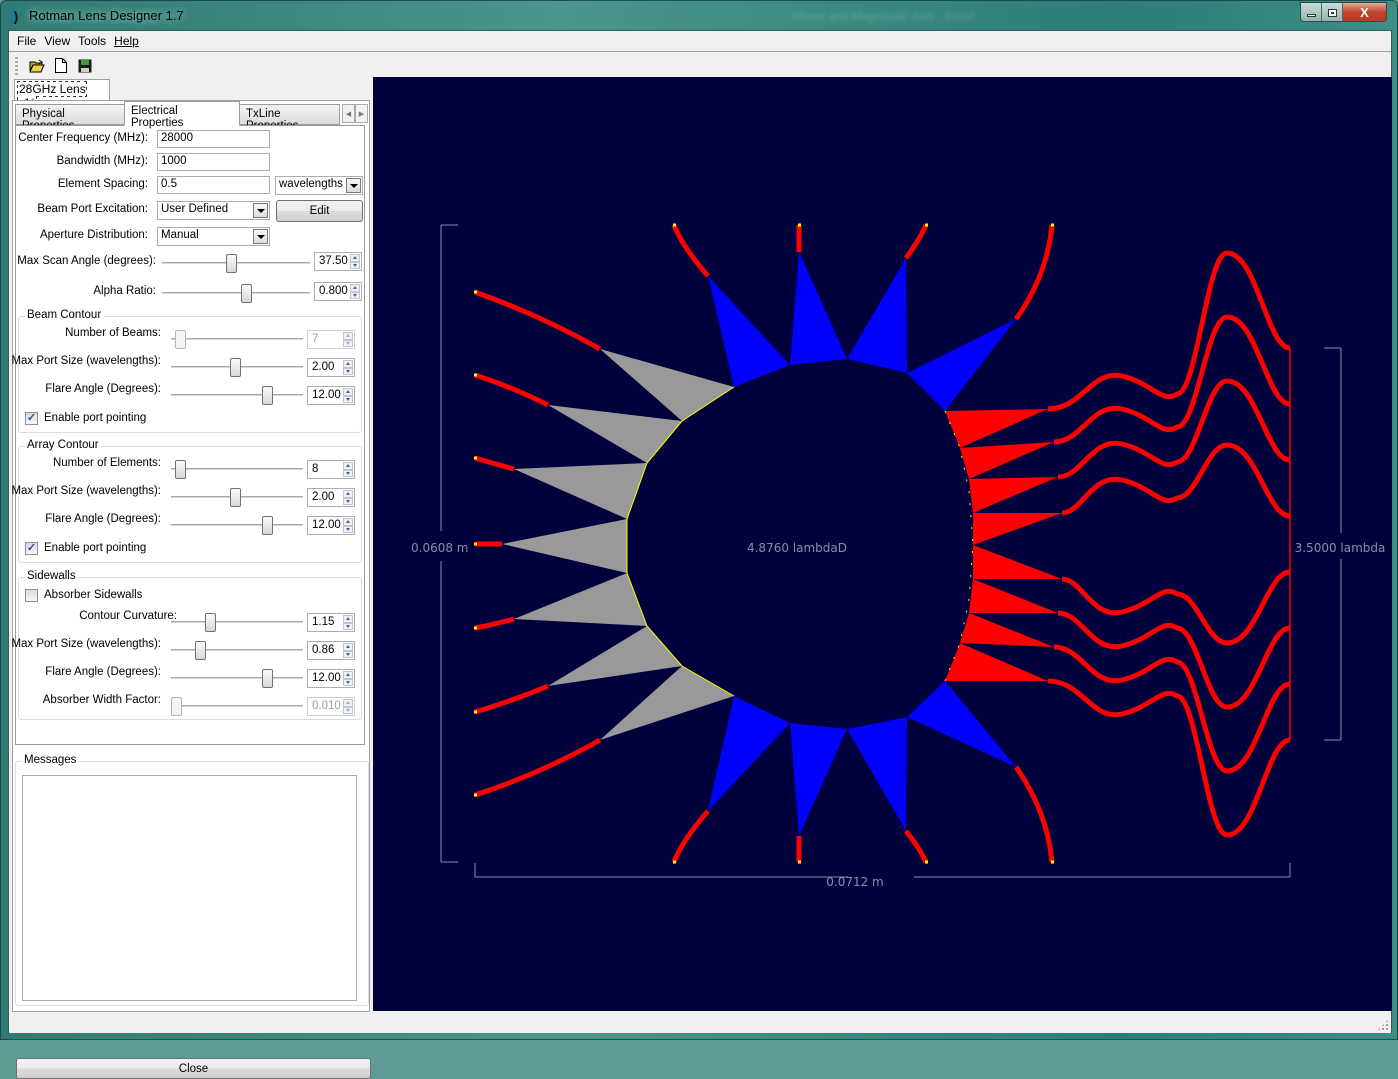  What do you see at coordinates (57, 41) in the screenshot?
I see `menu-view: View` at bounding box center [57, 41].